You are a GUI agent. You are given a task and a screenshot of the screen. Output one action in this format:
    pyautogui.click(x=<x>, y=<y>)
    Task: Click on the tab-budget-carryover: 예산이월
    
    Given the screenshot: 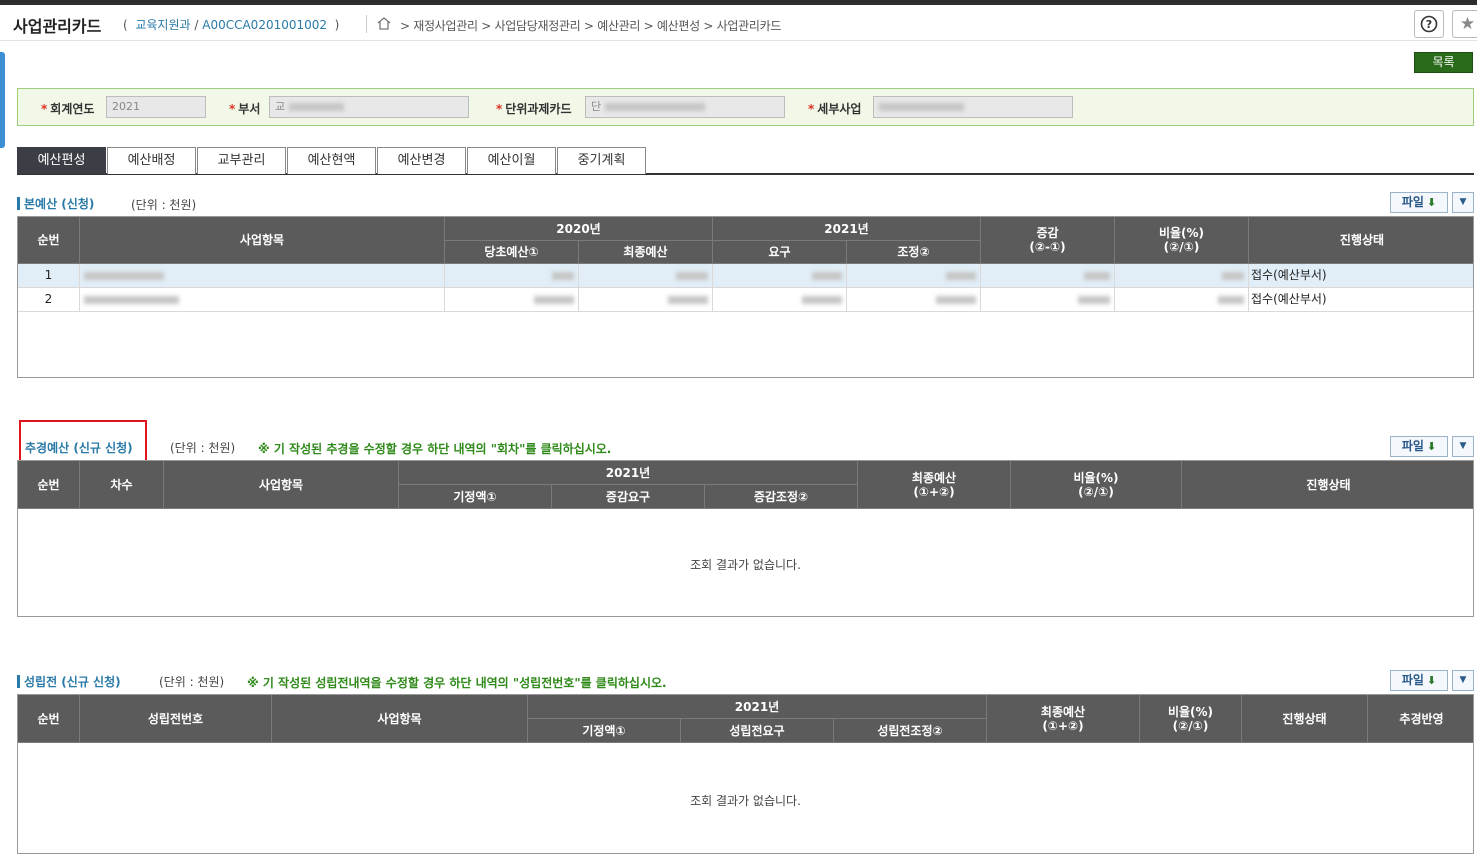 What is the action you would take?
    pyautogui.click(x=511, y=160)
    